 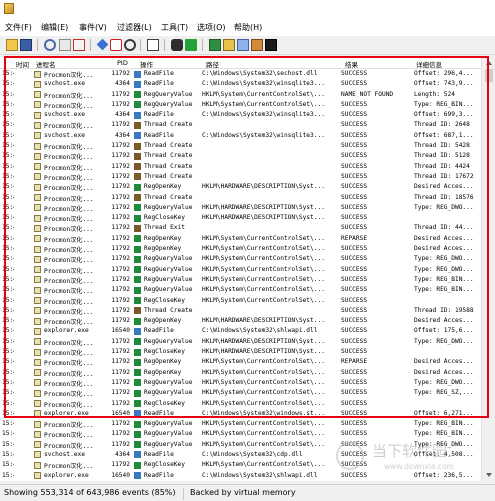 I want to click on menu-options: 选项(O), so click(x=211, y=27).